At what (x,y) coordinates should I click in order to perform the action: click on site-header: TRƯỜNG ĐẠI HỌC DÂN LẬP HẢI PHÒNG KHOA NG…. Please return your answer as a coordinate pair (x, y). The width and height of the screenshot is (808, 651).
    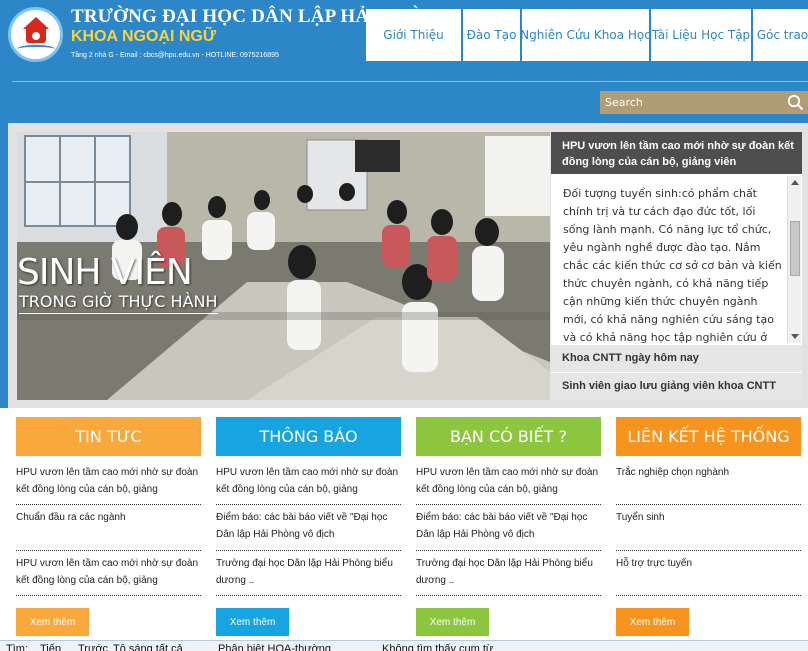
    Looking at the image, I should click on (404, 42).